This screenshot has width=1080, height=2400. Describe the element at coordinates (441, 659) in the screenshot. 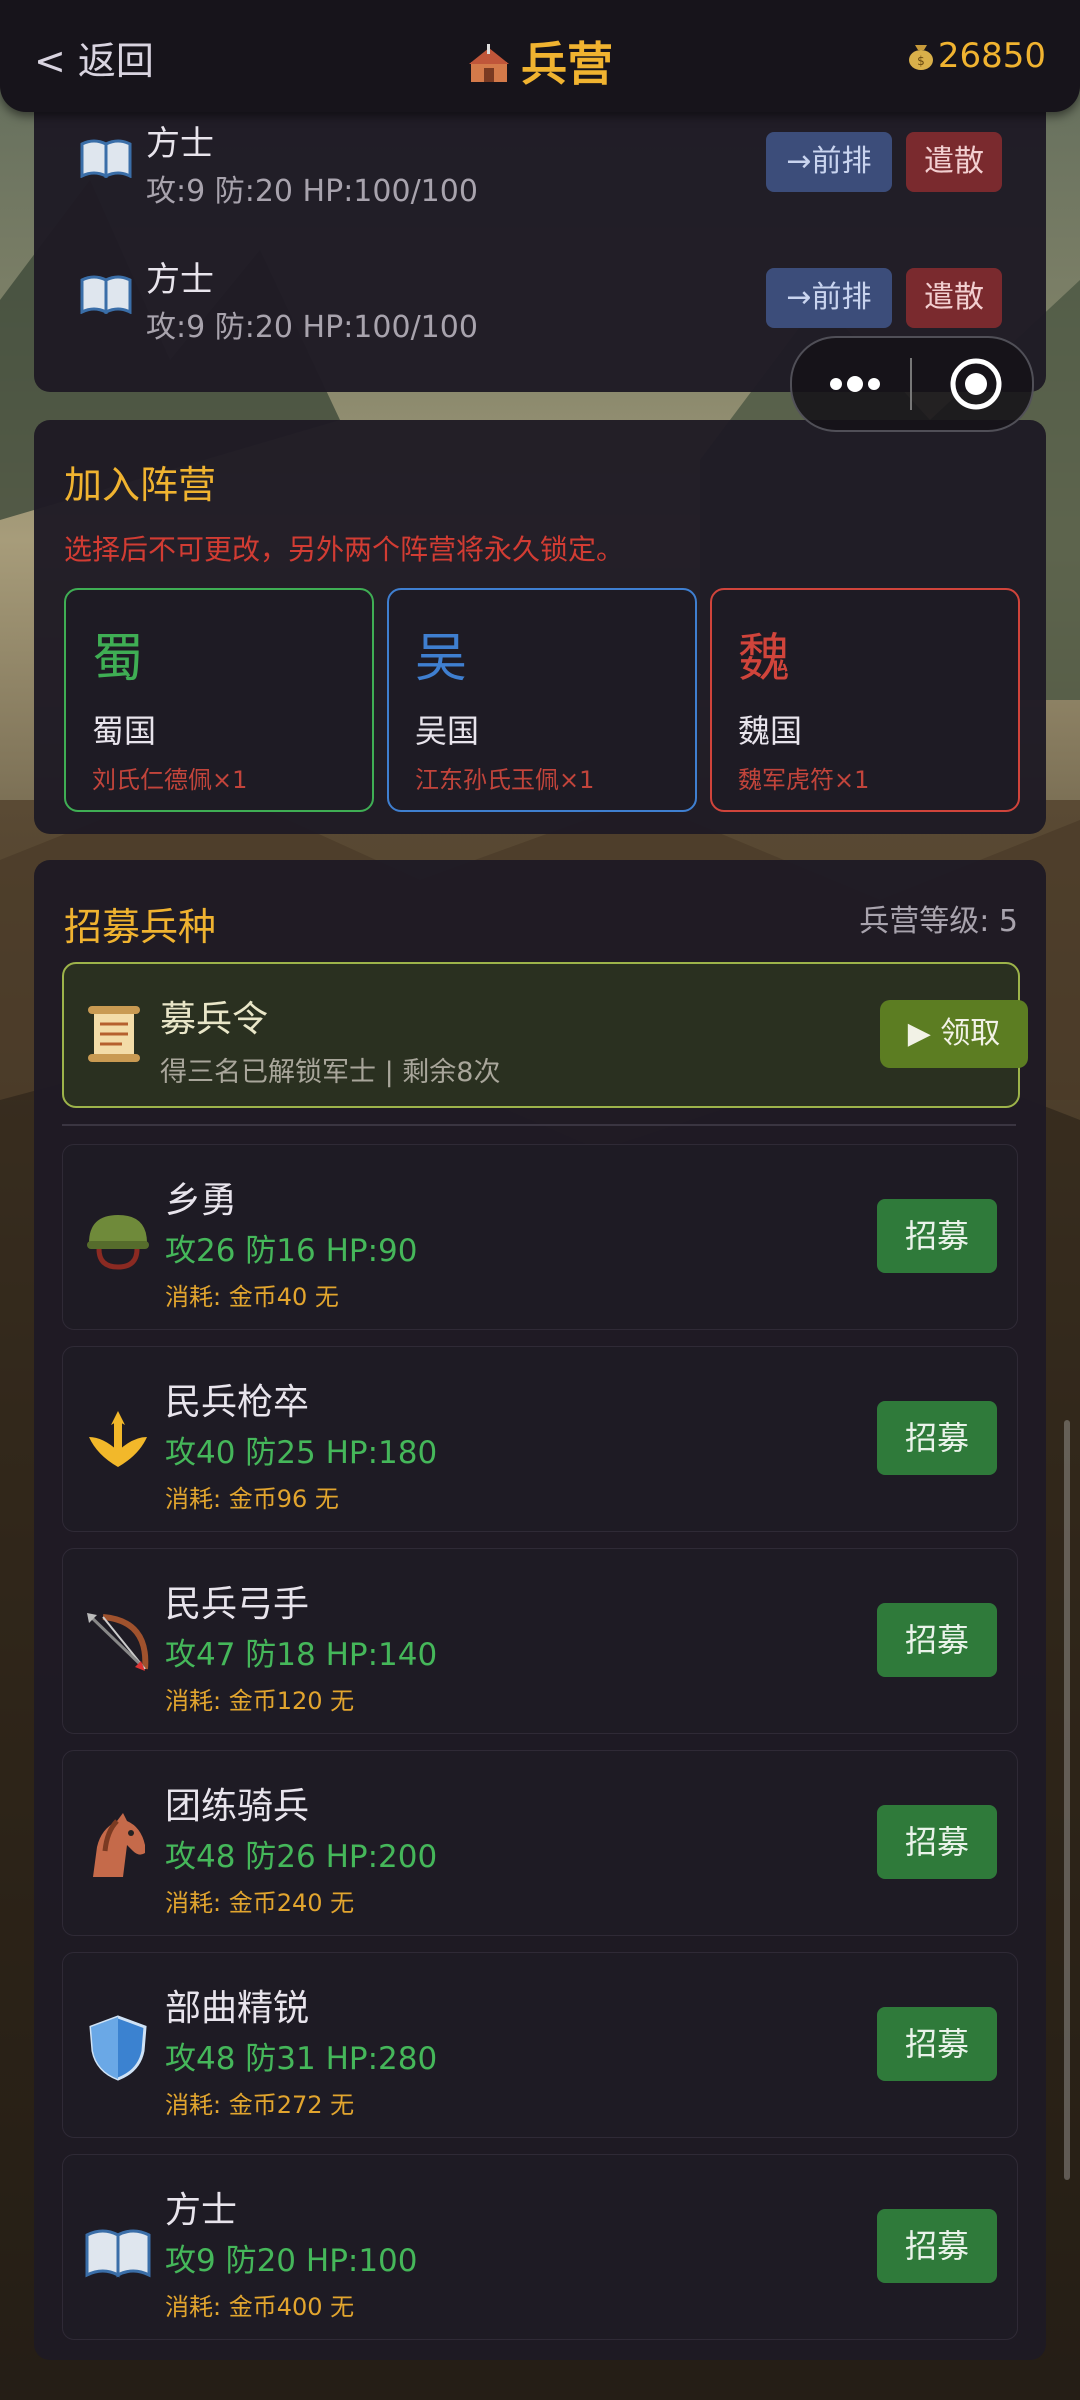

I see `faction-glyph: 吴` at that location.